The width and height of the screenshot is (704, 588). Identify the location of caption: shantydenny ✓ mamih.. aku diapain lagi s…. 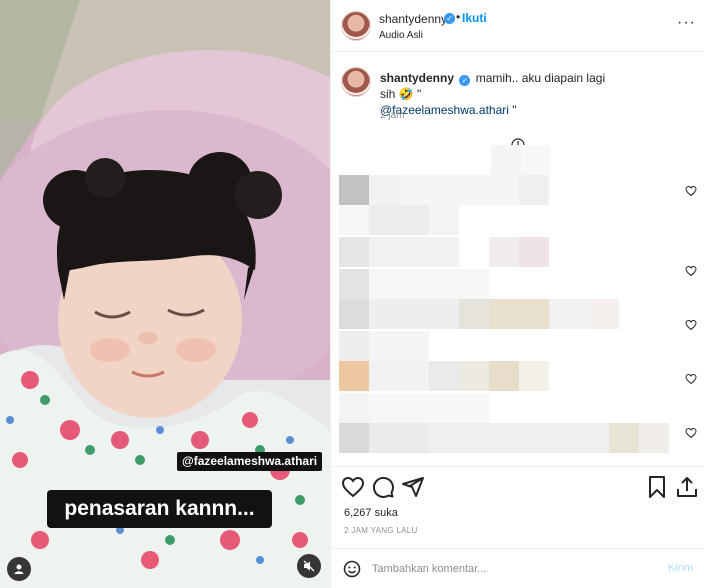
(500, 94).